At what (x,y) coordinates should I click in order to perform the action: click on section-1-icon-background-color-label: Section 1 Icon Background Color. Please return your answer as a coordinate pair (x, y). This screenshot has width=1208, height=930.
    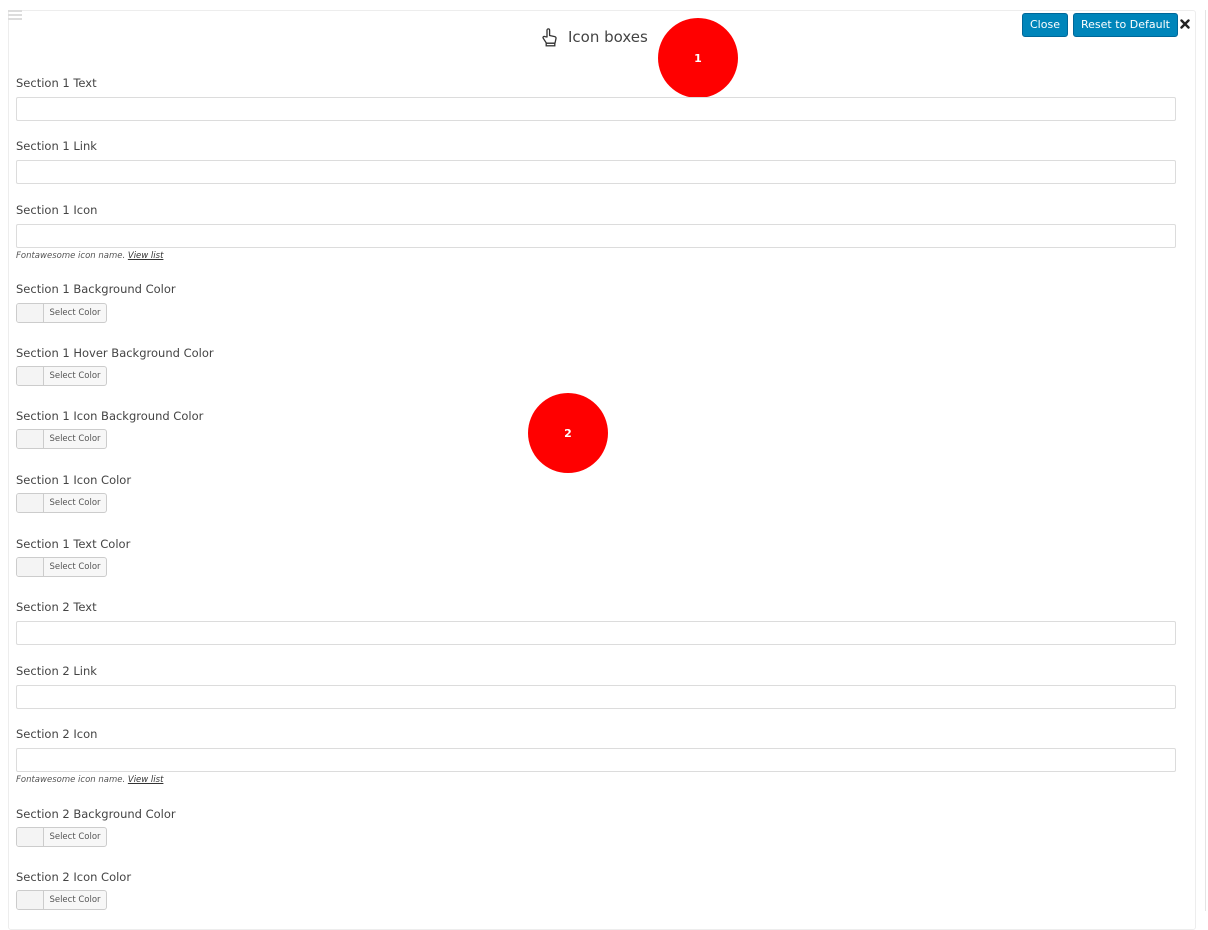
    Looking at the image, I should click on (110, 416).